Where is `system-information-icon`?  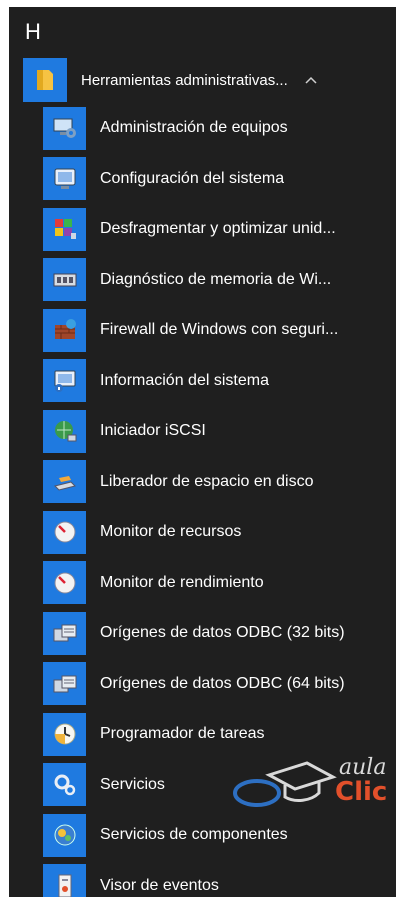
system-information-icon is located at coordinates (64, 381).